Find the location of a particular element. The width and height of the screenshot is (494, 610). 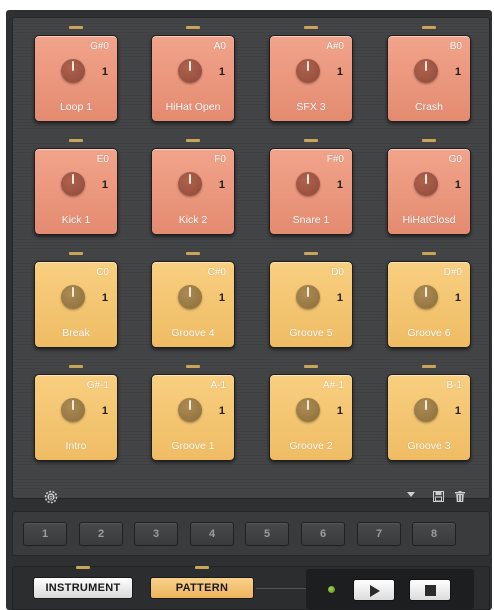

svg-text: B is located at coordinates (51, 498).